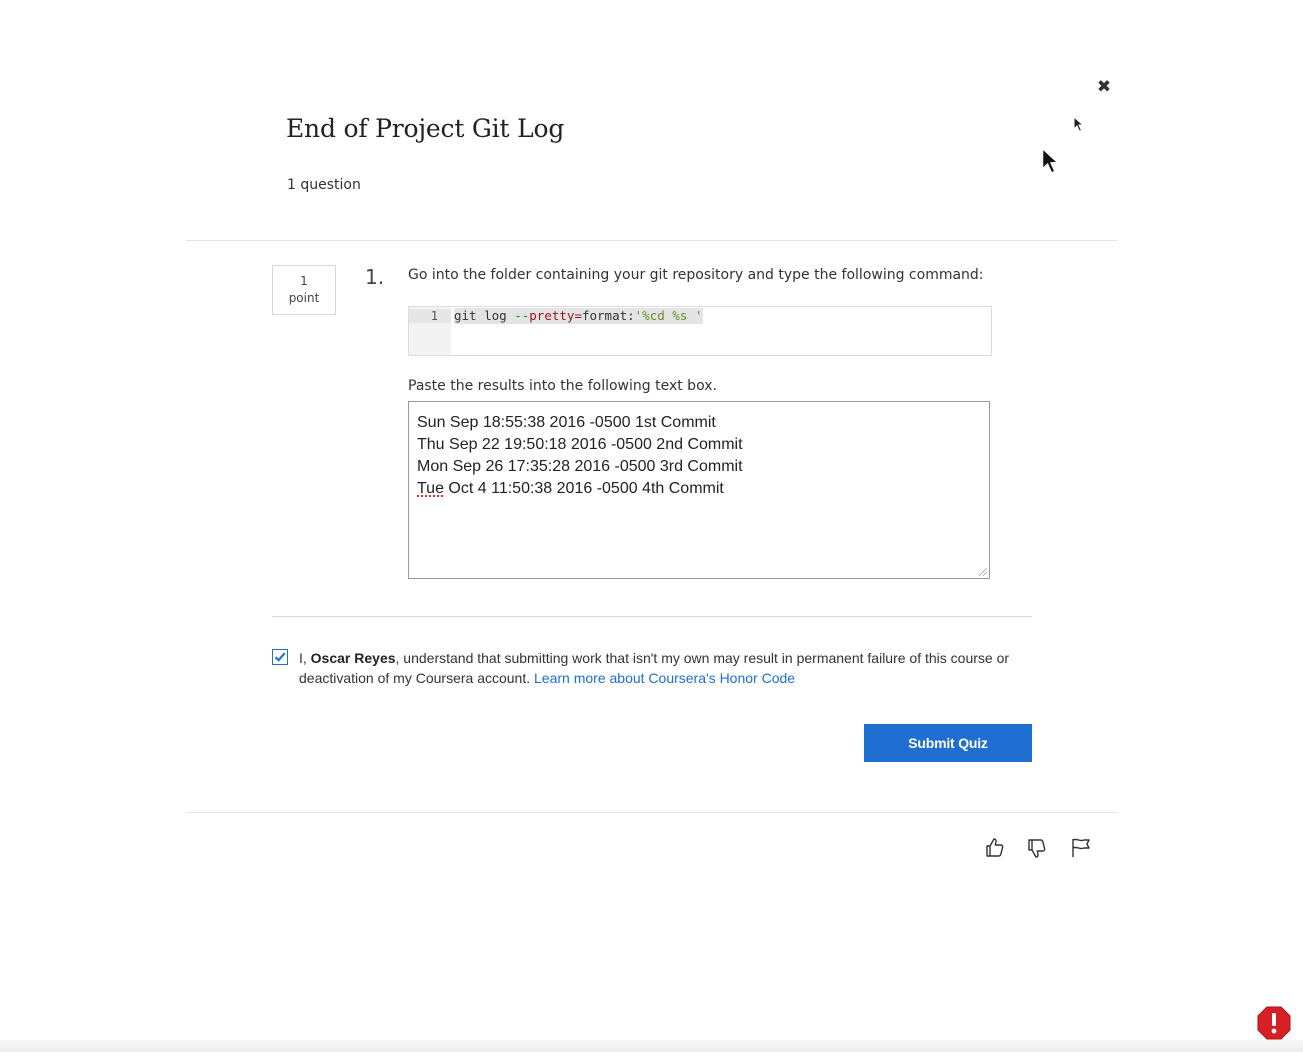 Image resolution: width=1303 pixels, height=1052 pixels. What do you see at coordinates (430, 331) in the screenshot?
I see `code-gutter: 1` at bounding box center [430, 331].